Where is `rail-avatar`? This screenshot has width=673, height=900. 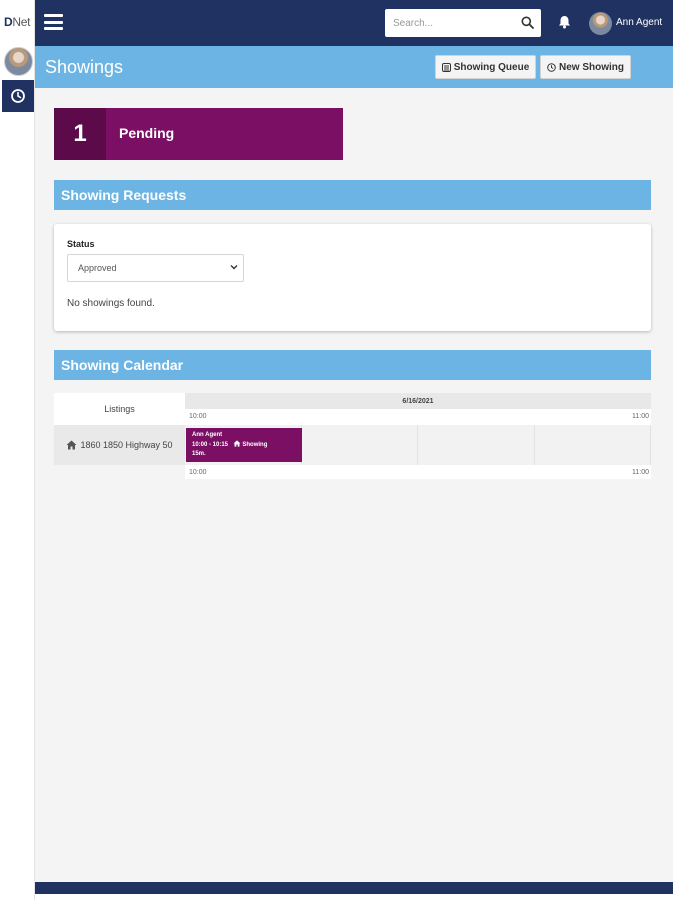 rail-avatar is located at coordinates (18, 61).